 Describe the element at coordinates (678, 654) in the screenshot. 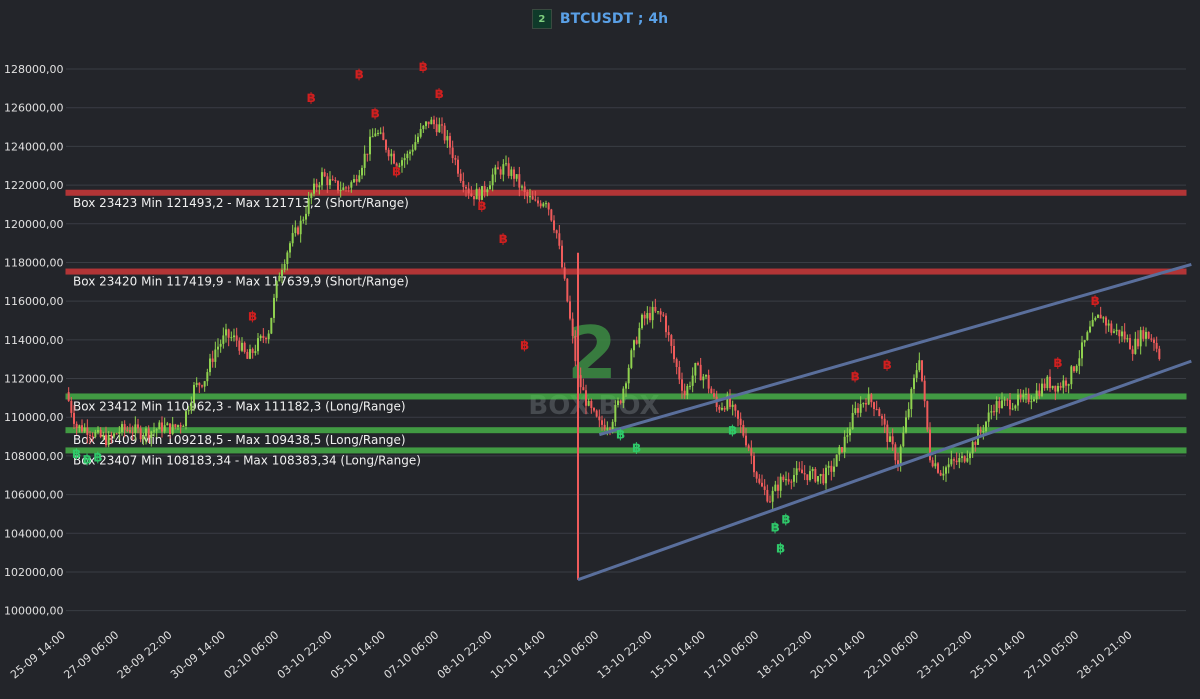

I see `x-tick-label: 15-10 14:00` at that location.